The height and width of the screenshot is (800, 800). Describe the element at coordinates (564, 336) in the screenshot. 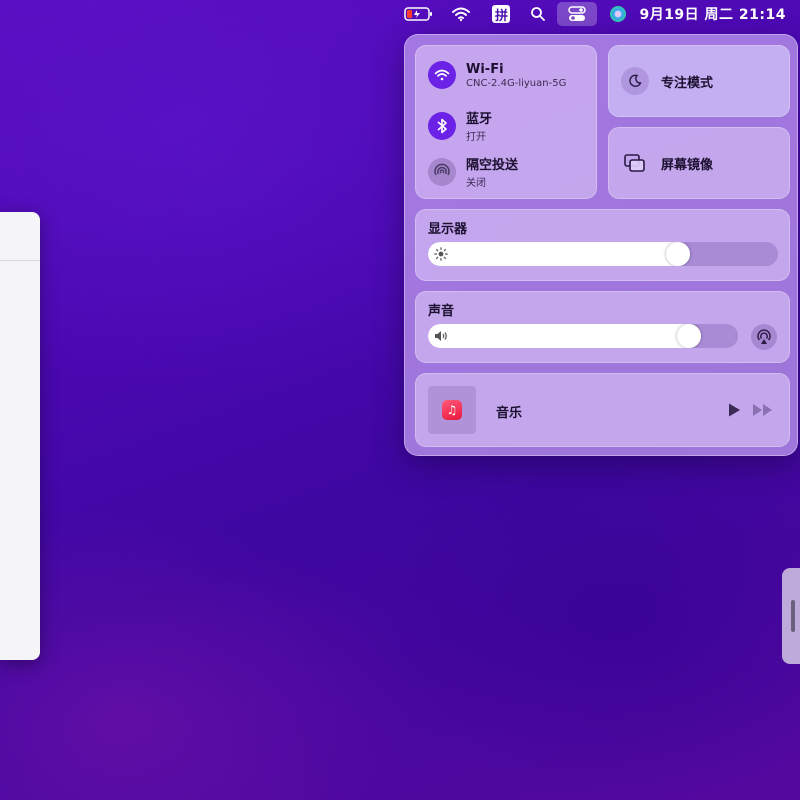

I see `volume-fill` at that location.